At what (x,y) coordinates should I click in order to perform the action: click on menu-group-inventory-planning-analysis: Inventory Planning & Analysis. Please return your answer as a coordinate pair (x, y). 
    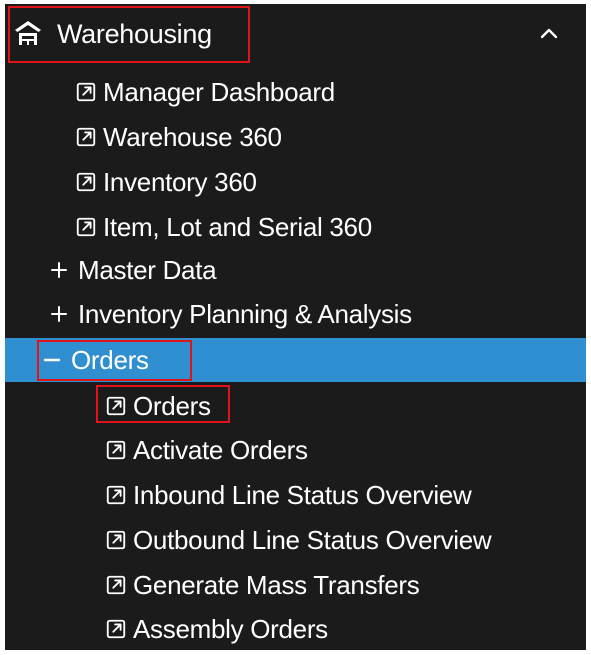
    Looking at the image, I should click on (295, 314).